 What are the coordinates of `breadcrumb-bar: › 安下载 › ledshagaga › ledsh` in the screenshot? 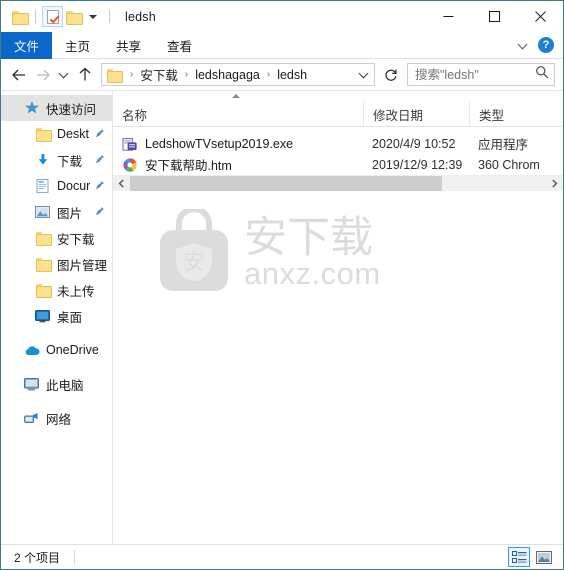 It's located at (238, 74).